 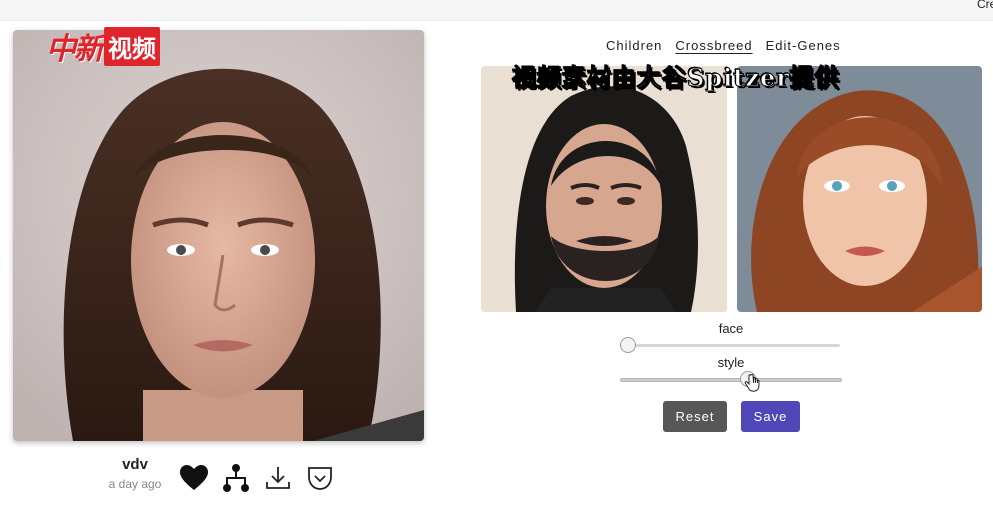 I want to click on hand-cursor-icon, so click(x=752, y=385).